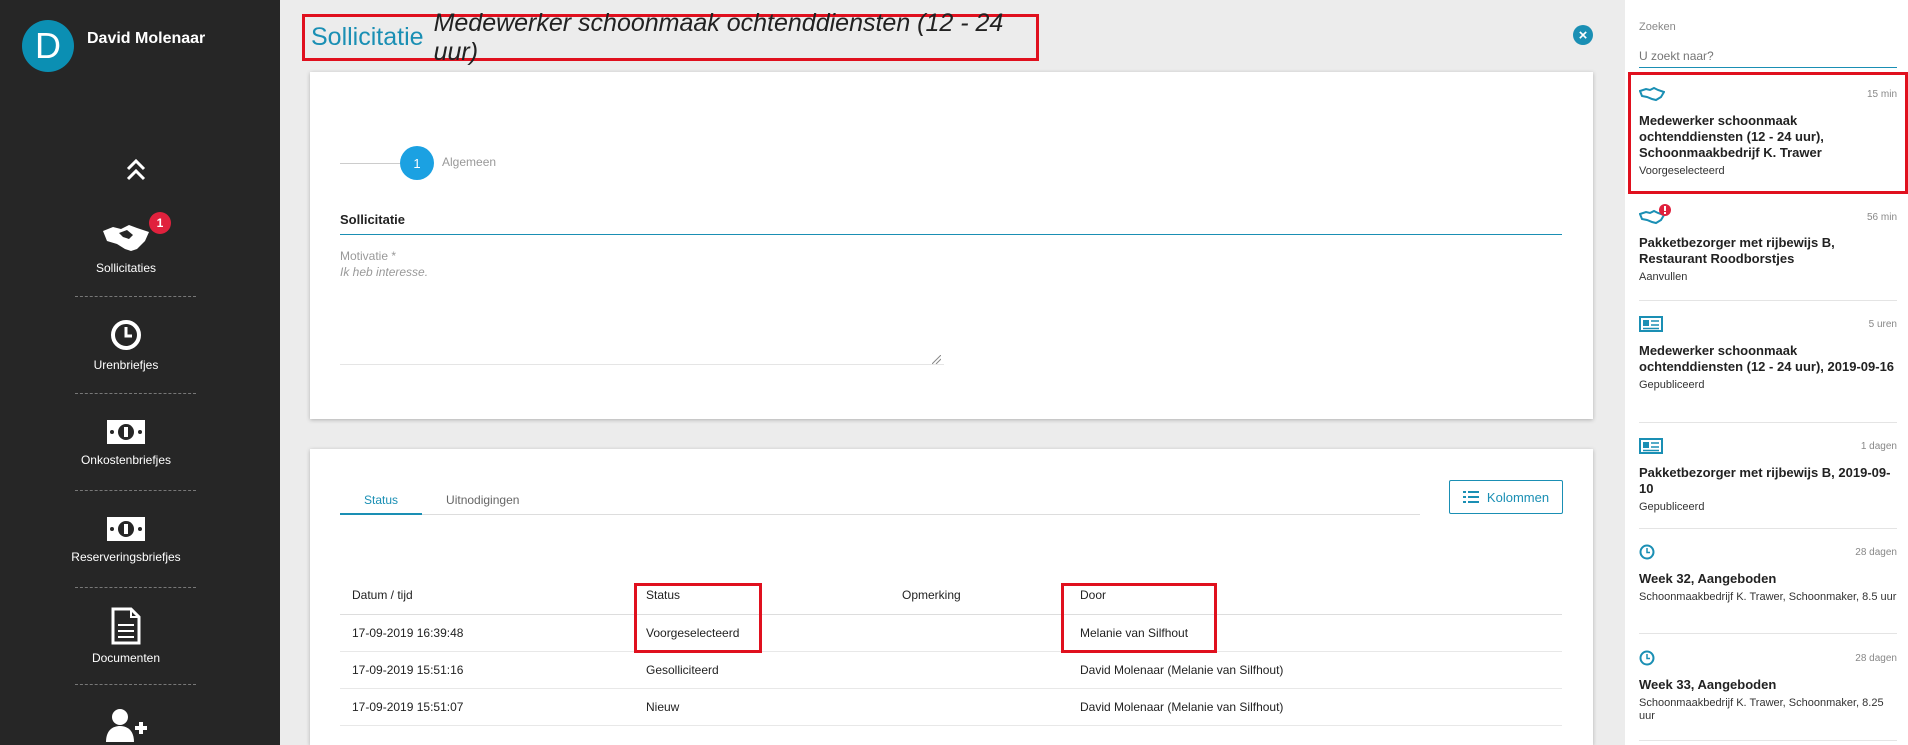  I want to click on nav-label: Urenbriefjes, so click(126, 365).